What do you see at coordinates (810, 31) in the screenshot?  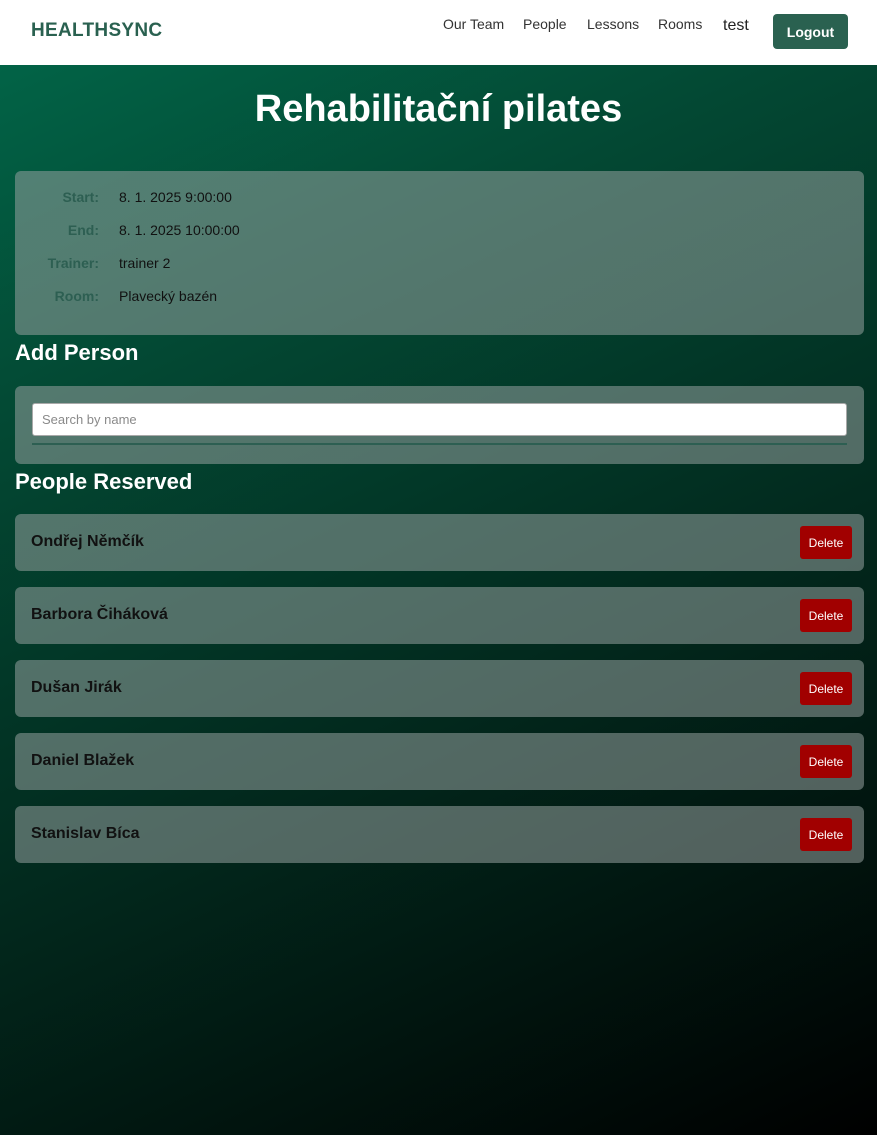 I see `logout-button: Logout` at bounding box center [810, 31].